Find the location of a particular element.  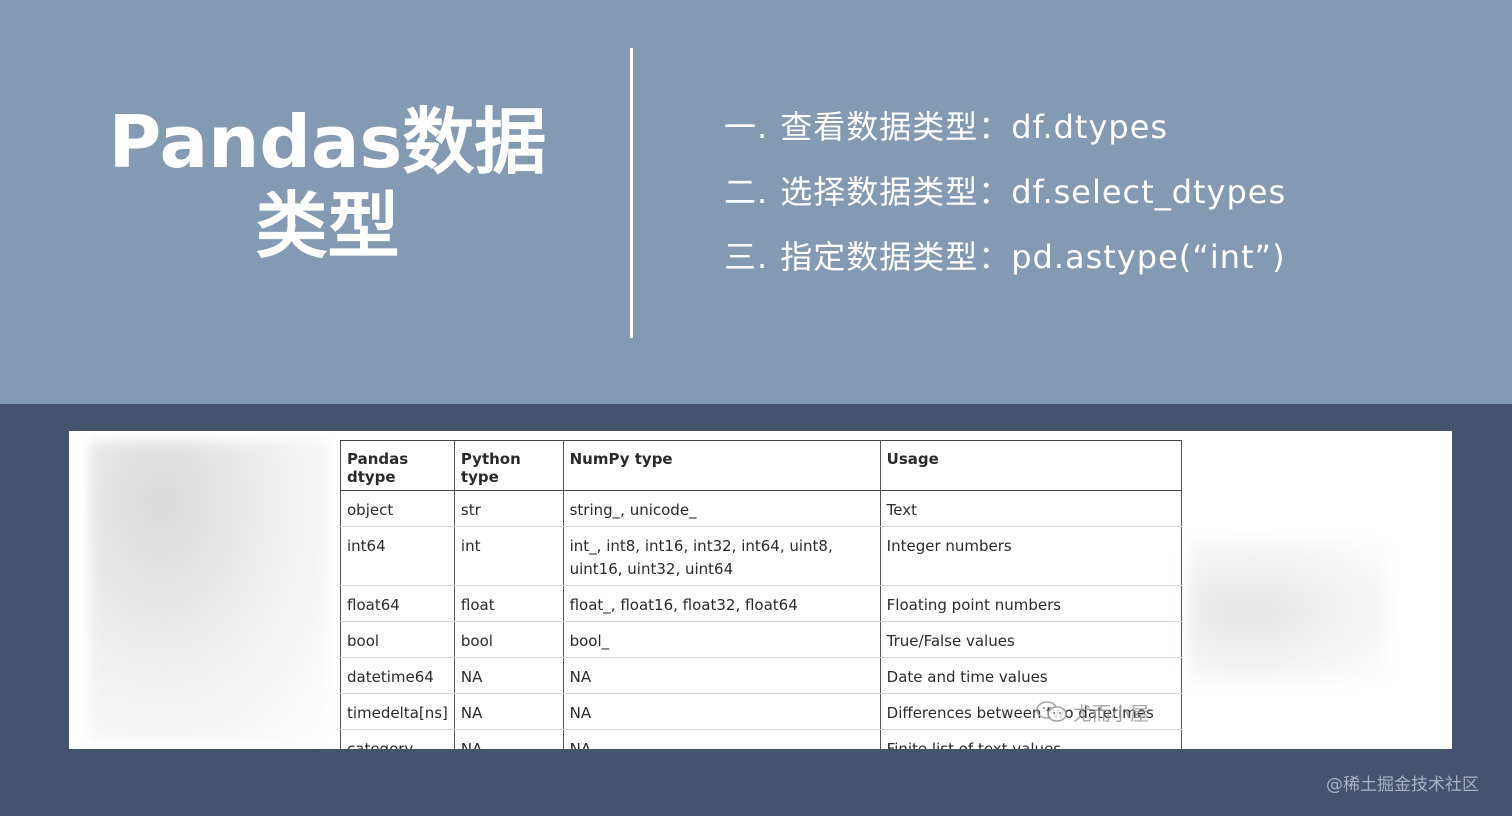

table-cell: float_, float16, float32, float64 is located at coordinates (721, 603).